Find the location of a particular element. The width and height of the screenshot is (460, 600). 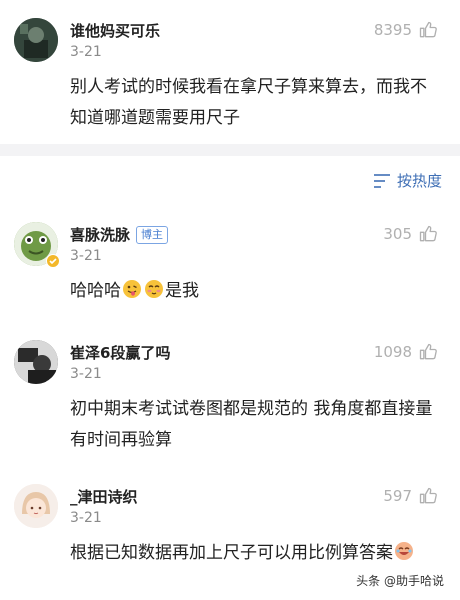

sort-label: 按热度 is located at coordinates (419, 181).